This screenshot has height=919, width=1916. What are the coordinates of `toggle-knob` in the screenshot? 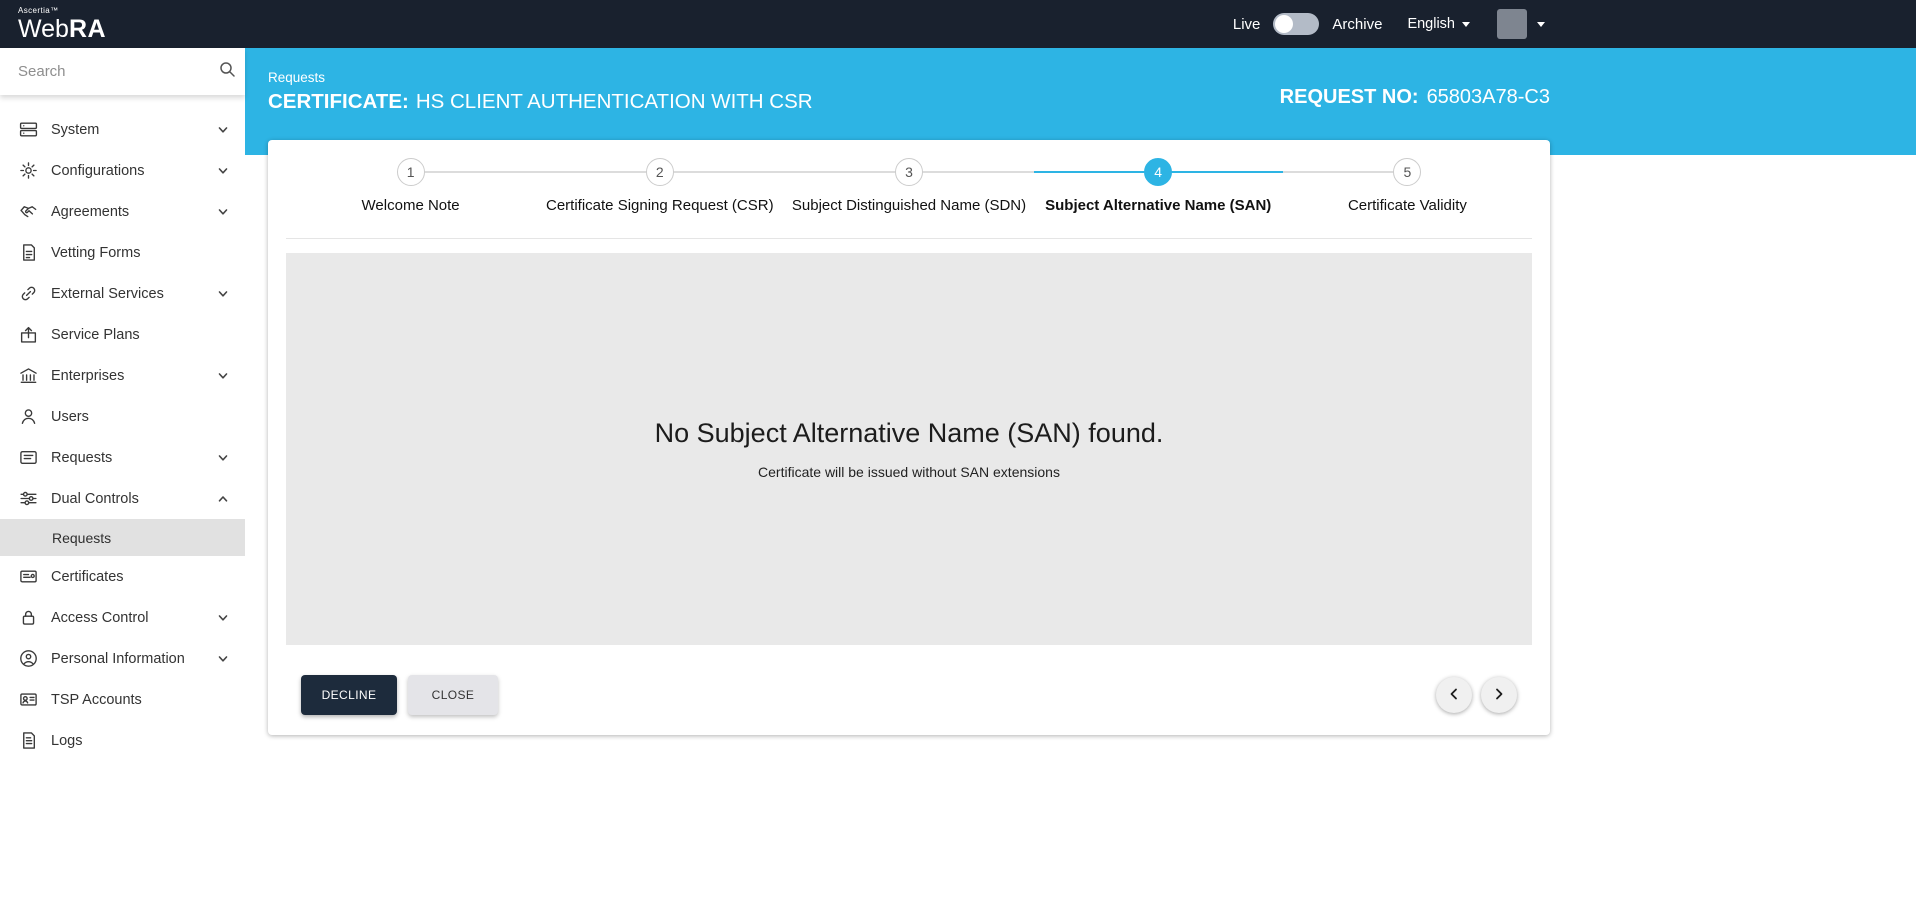 It's located at (1284, 24).